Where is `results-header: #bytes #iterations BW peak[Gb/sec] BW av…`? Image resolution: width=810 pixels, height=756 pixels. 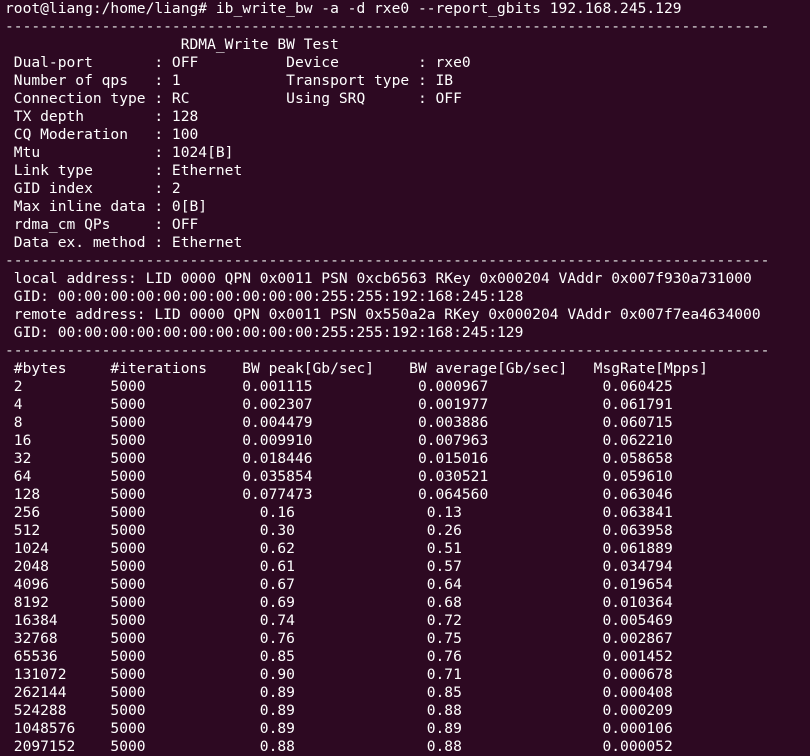 results-header: #bytes #iterations BW peak[Gb/sec] BW av… is located at coordinates (356, 368).